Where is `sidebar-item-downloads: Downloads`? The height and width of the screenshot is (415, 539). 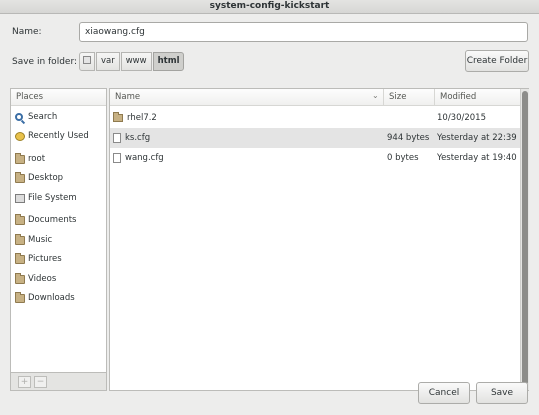 sidebar-item-downloads: Downloads is located at coordinates (61, 298).